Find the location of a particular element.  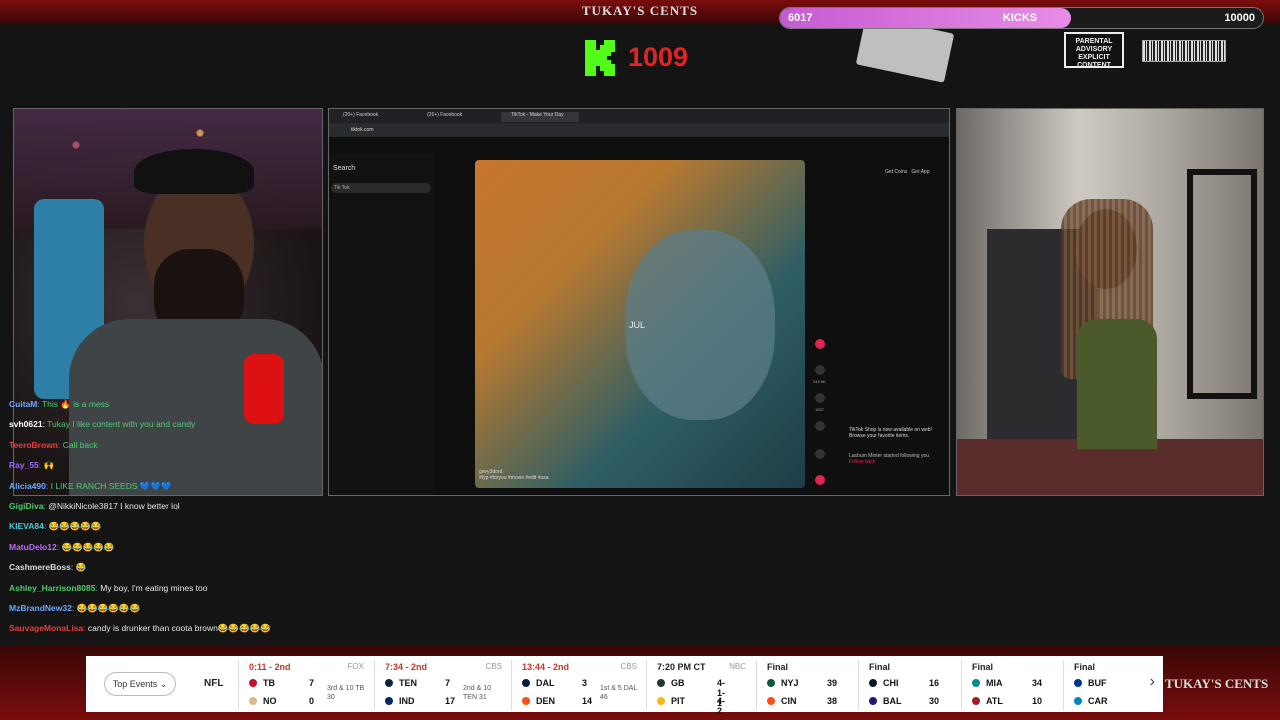

team-row: NO 0 is located at coordinates (281, 701).